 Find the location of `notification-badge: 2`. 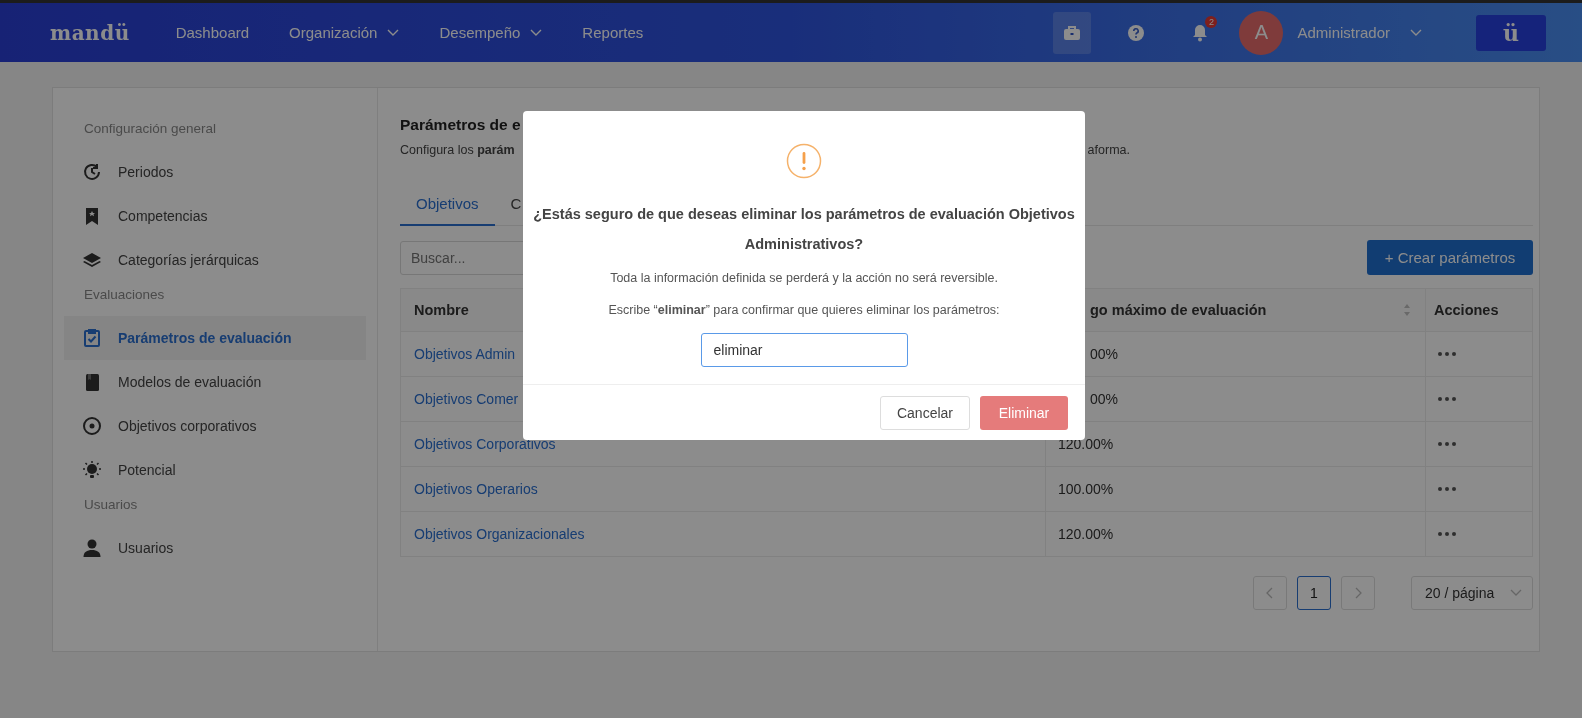

notification-badge: 2 is located at coordinates (1211, 21).